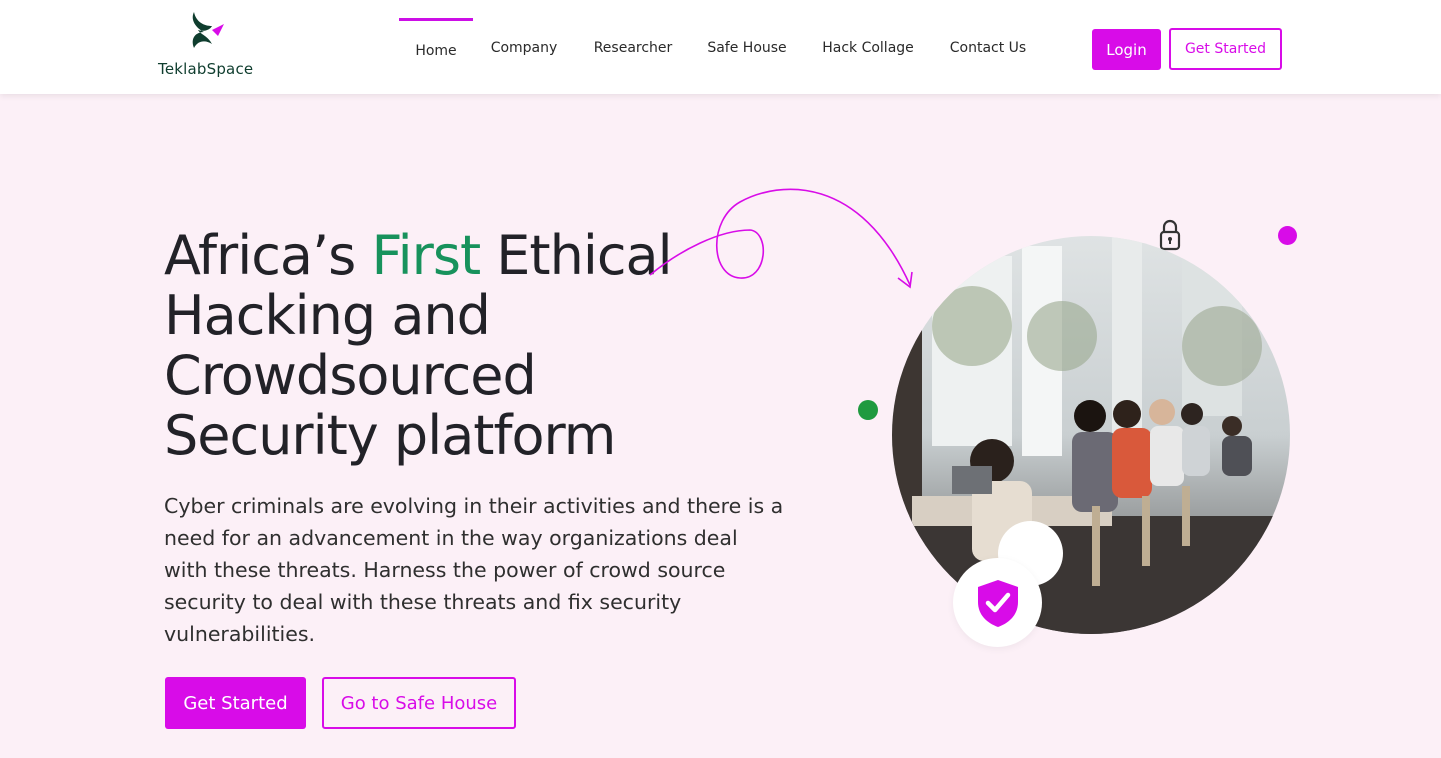  I want to click on hero-get-started-button: Get Started, so click(235, 703).